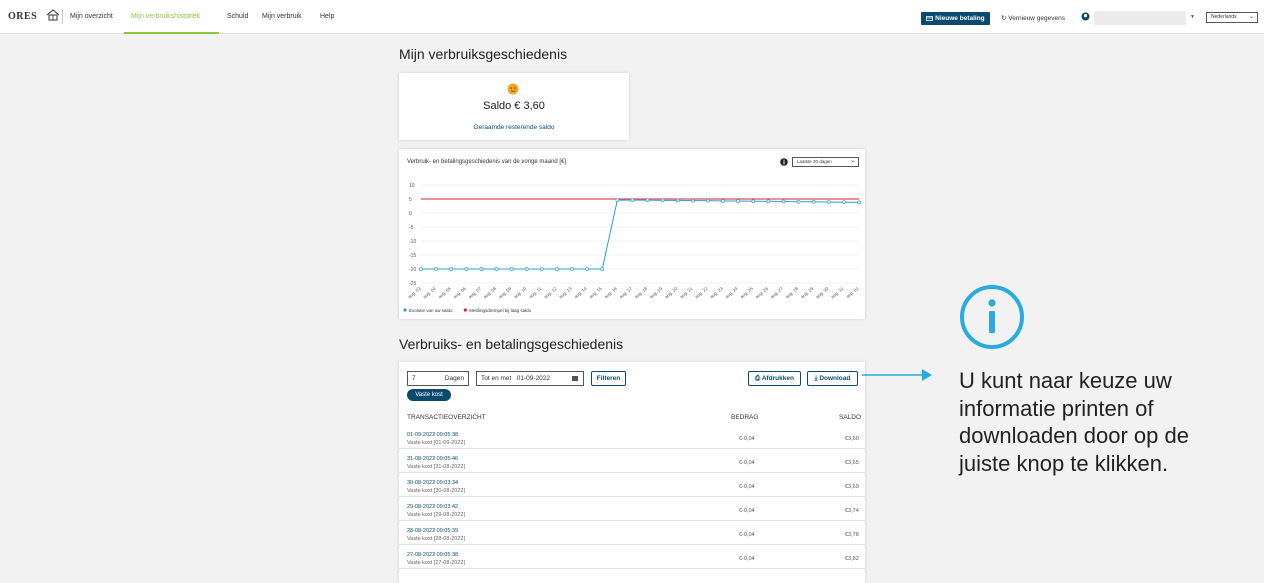 This screenshot has width=1264, height=583. I want to click on new-payment-button: Nieuwe betaling, so click(955, 18).